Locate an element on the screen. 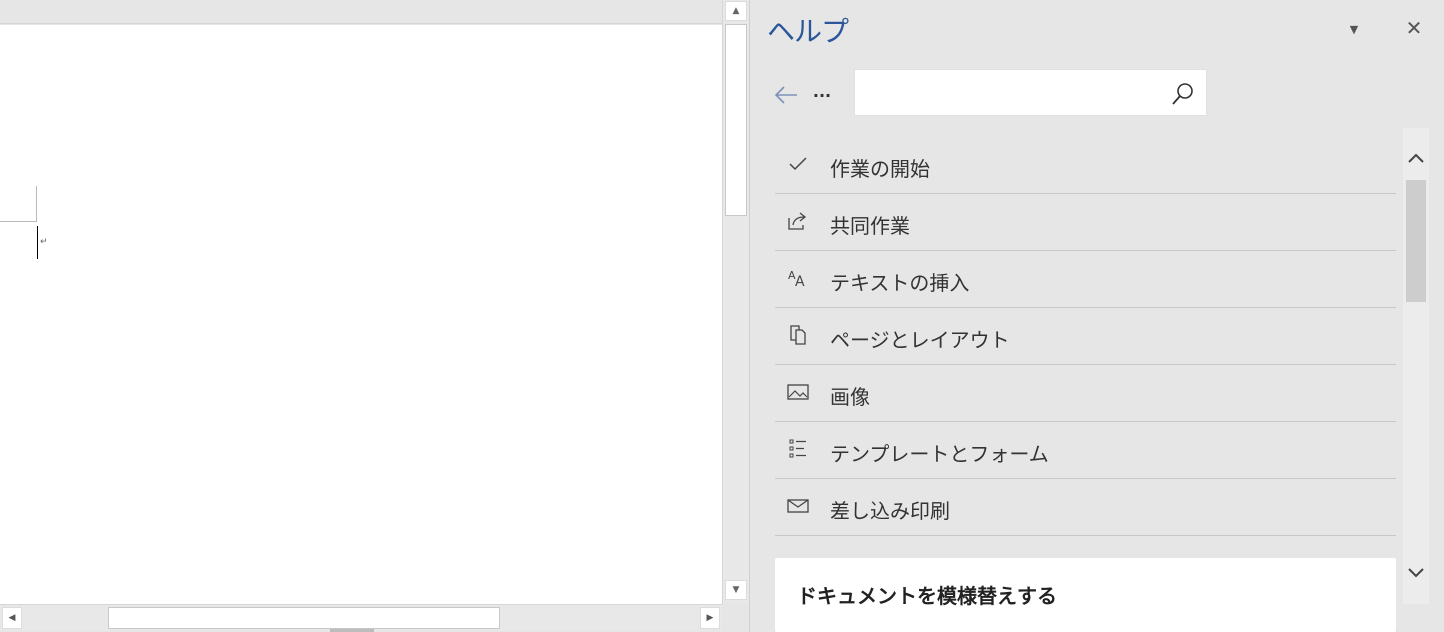  text-cursor is located at coordinates (37, 242).